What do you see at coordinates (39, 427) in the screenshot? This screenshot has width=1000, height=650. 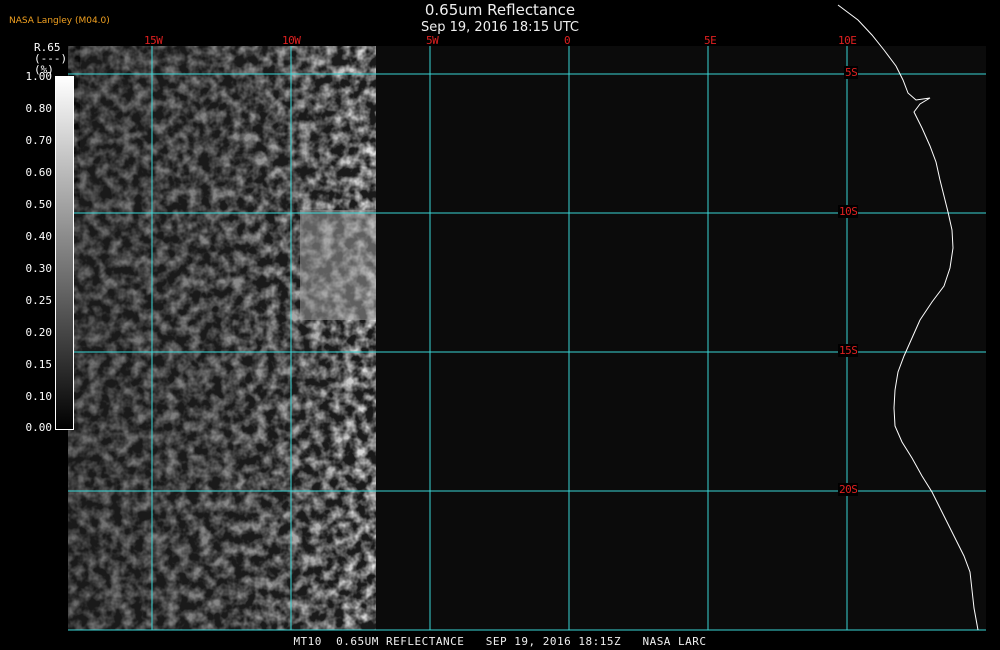 I see `legend-tick: 0.00` at bounding box center [39, 427].